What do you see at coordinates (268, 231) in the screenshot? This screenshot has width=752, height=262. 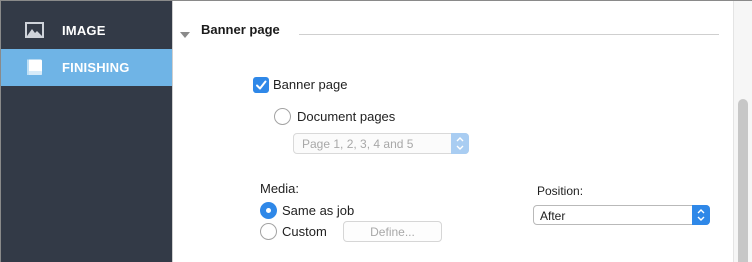 I see `custom-radio` at bounding box center [268, 231].